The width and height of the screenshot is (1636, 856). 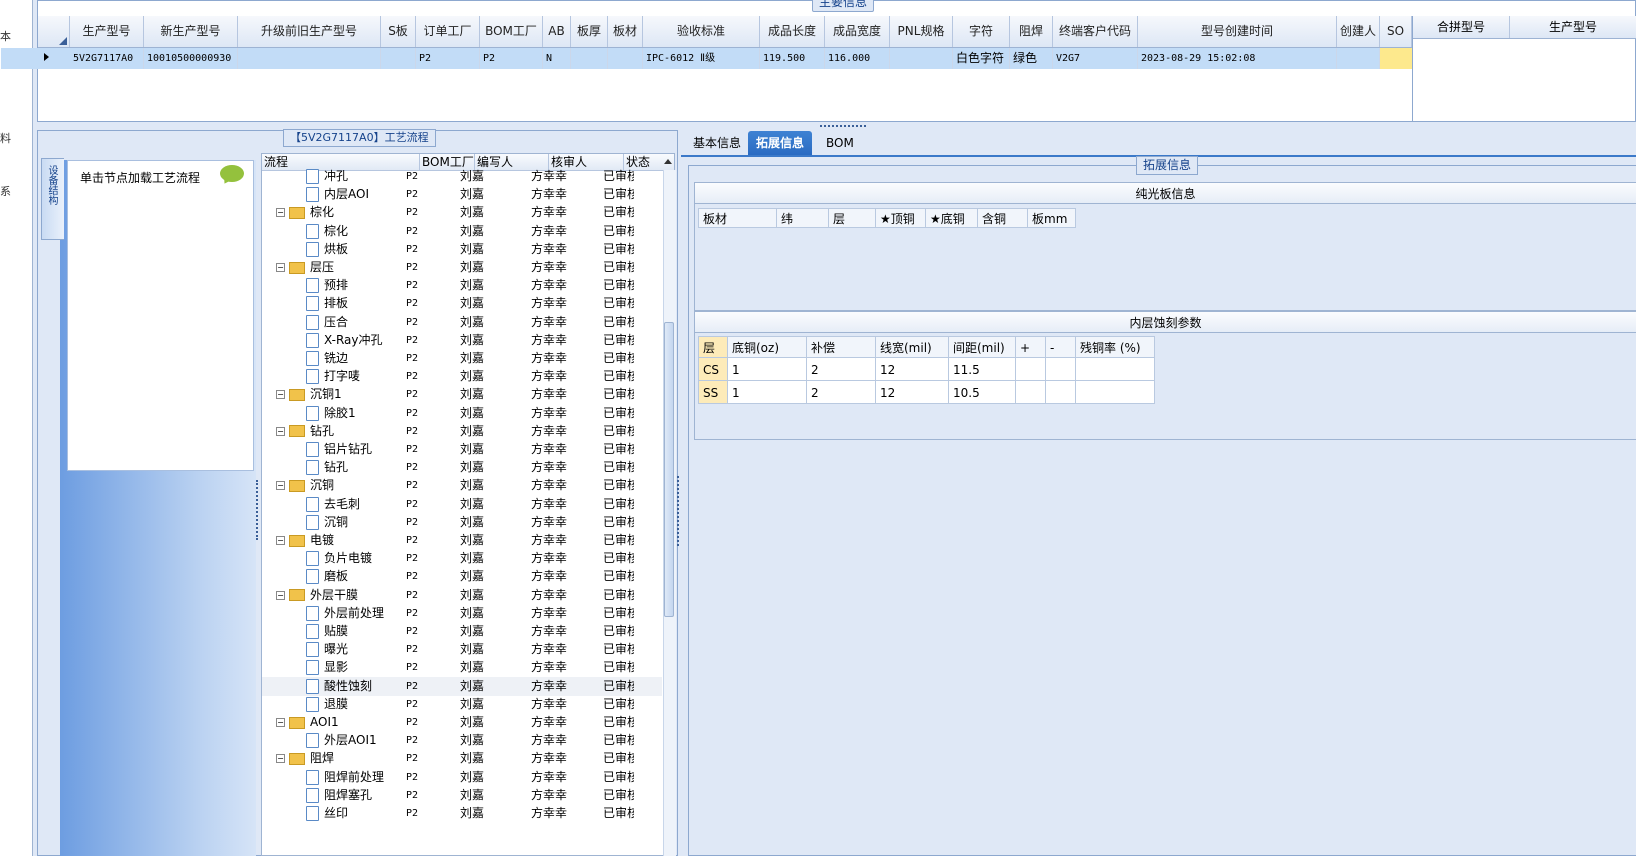 I want to click on tree-process-cell: 冲孔, so click(x=327, y=176).